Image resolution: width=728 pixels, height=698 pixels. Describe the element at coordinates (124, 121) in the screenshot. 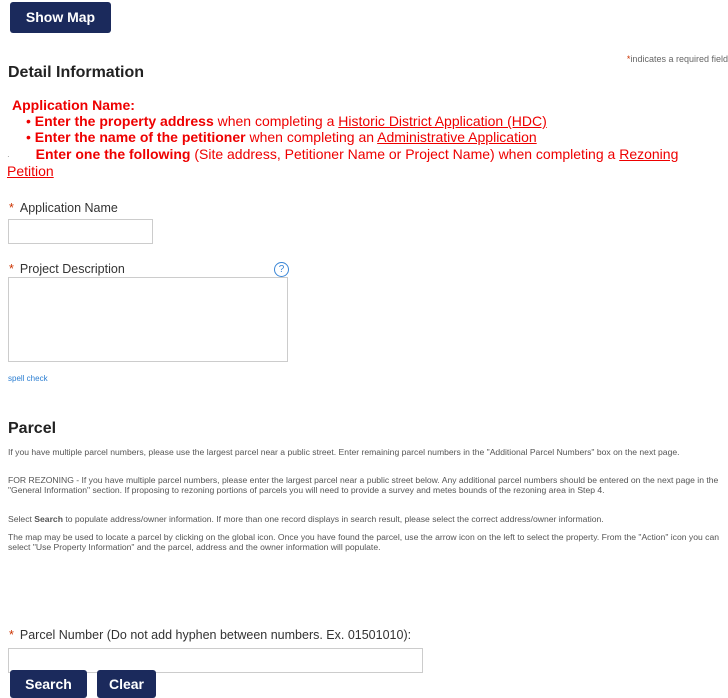

I see `instruction-bold: Enter the property address` at that location.